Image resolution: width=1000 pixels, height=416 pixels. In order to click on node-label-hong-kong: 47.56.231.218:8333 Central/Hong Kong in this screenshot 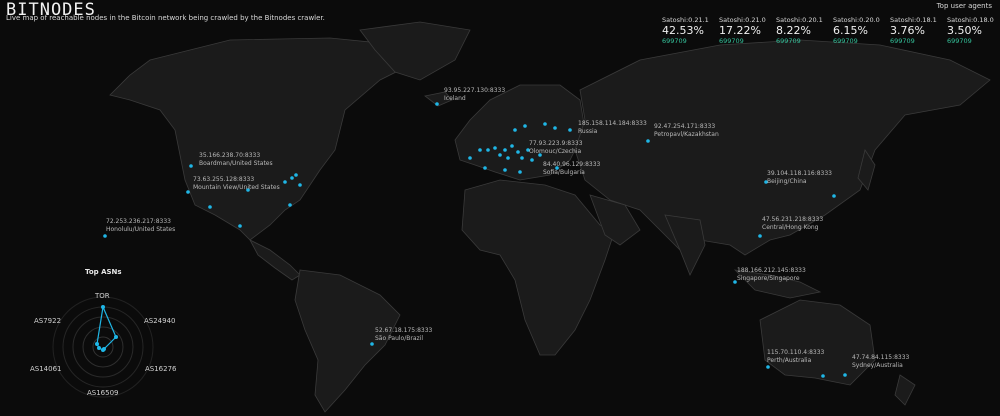, I will do `click(792, 224)`.